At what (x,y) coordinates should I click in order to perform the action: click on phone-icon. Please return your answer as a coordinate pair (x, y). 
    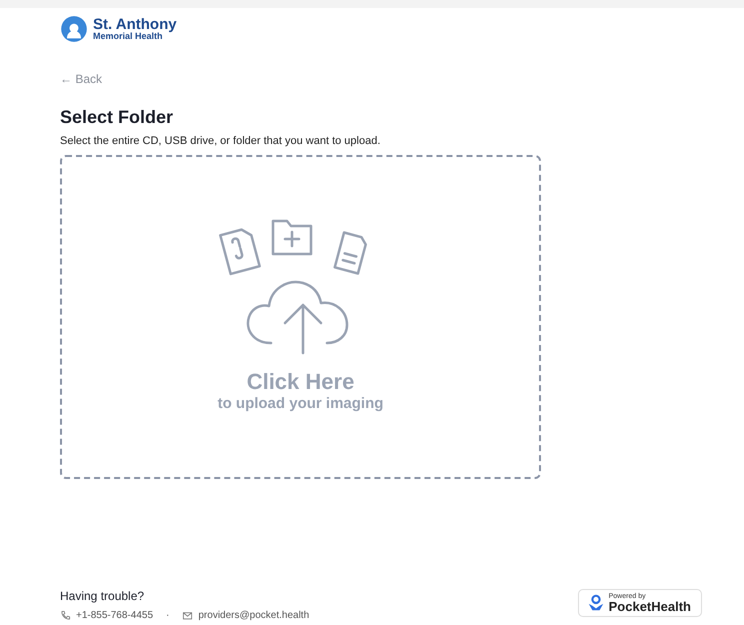
    Looking at the image, I should click on (65, 615).